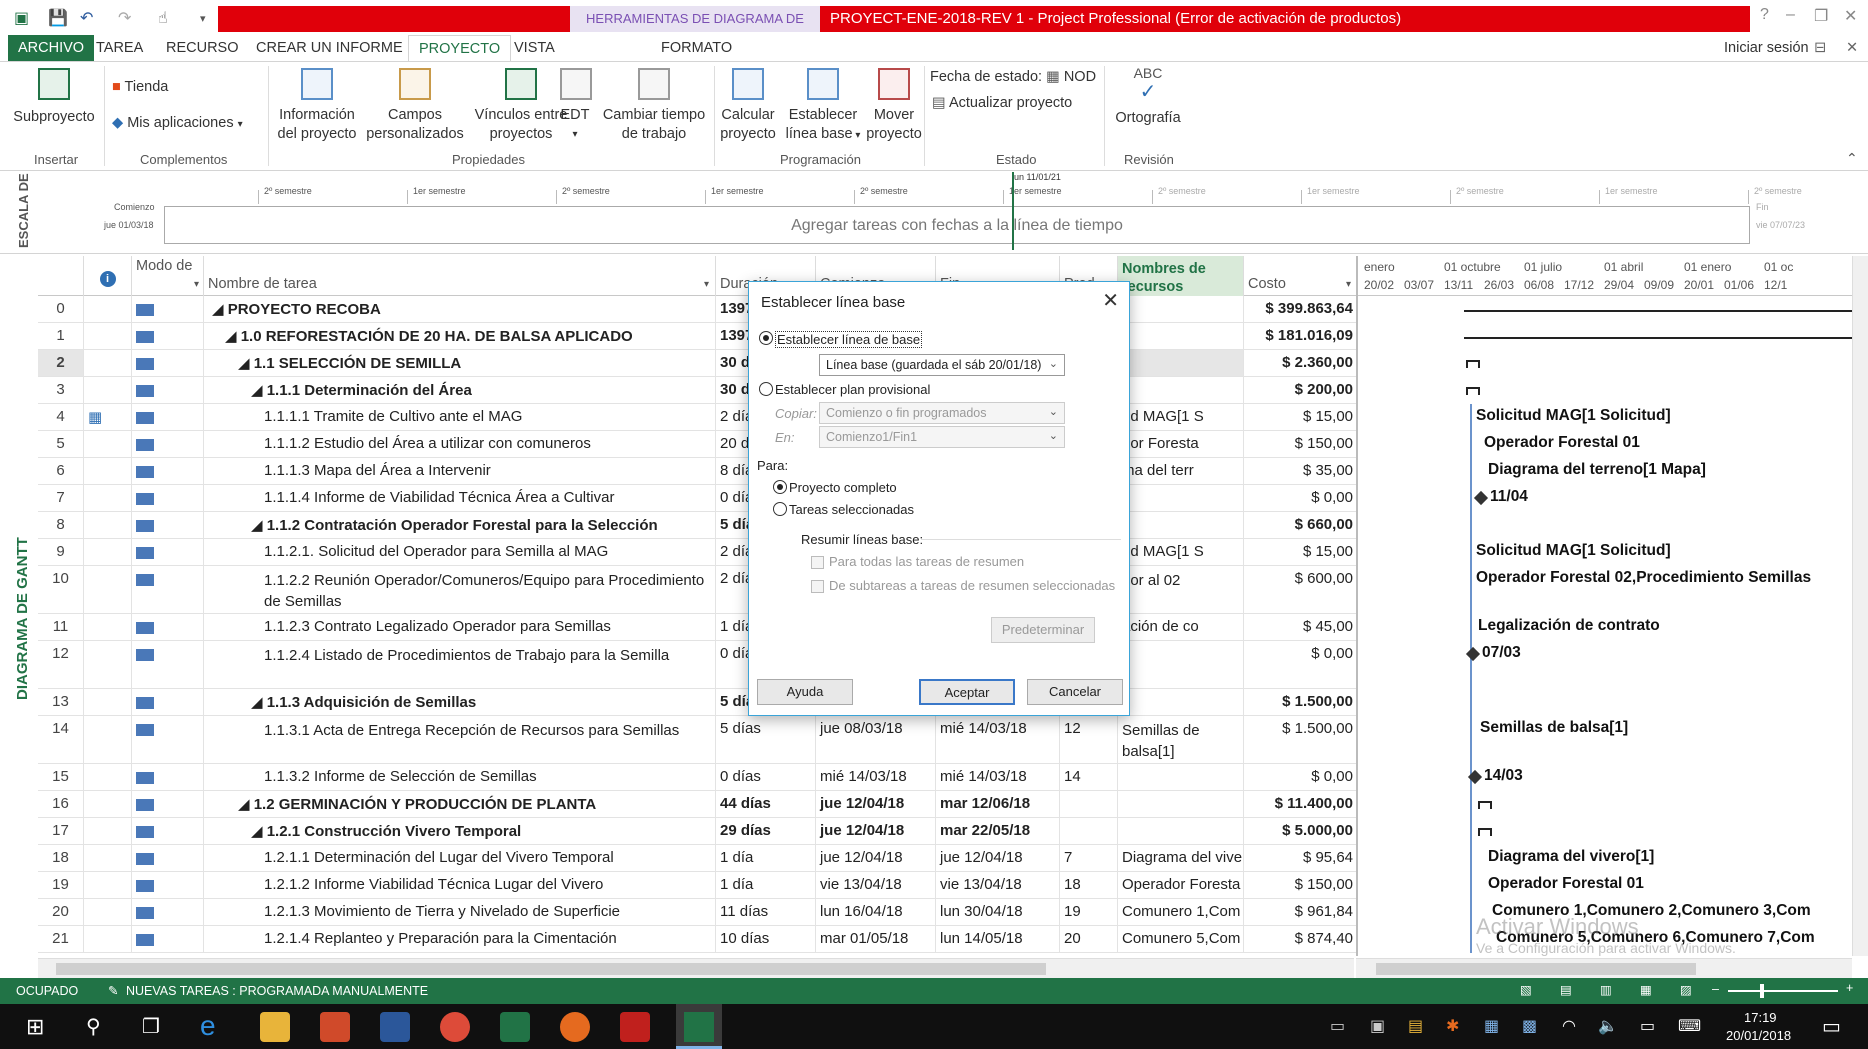  What do you see at coordinates (766, 885) in the screenshot?
I see `row-duration: 1 día` at bounding box center [766, 885].